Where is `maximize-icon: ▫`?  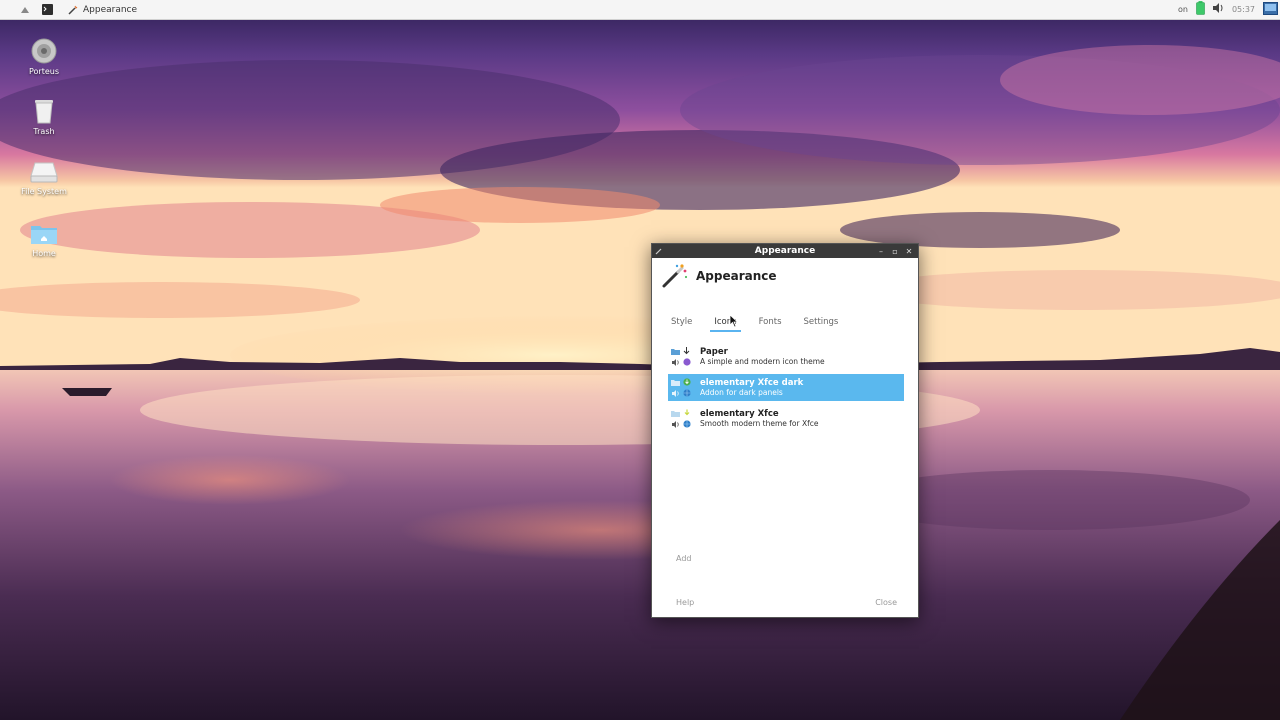 maximize-icon: ▫ is located at coordinates (895, 251).